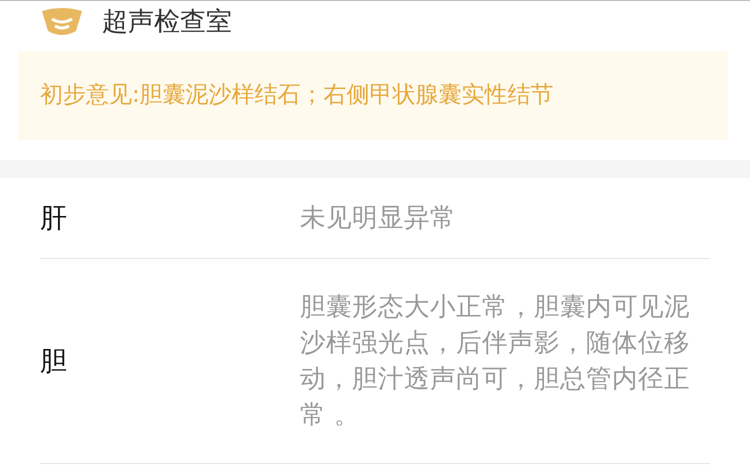 Image resolution: width=750 pixels, height=470 pixels. Describe the element at coordinates (167, 22) in the screenshot. I see `section-title: 超声检查室` at that location.